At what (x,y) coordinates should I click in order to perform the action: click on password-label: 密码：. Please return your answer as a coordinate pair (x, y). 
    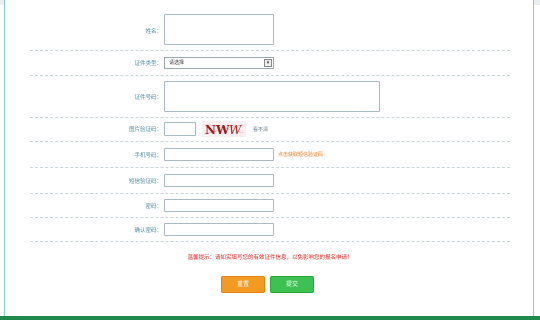
    Looking at the image, I should click on (153, 207).